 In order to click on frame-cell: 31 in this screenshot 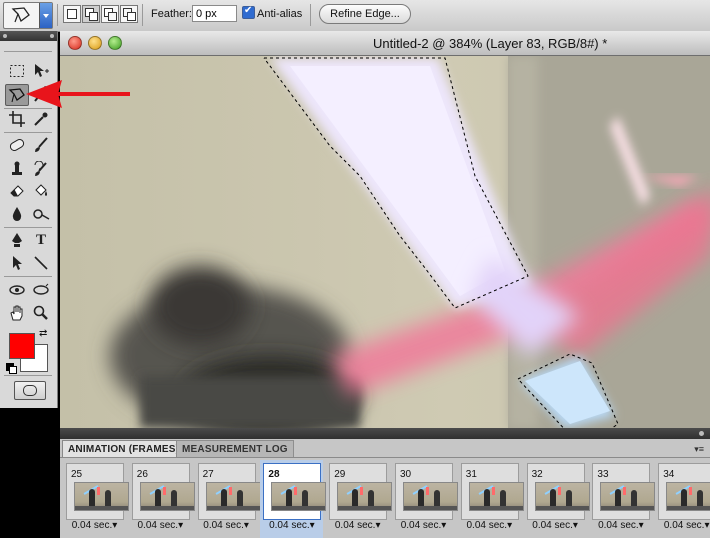, I will do `click(492, 491)`.